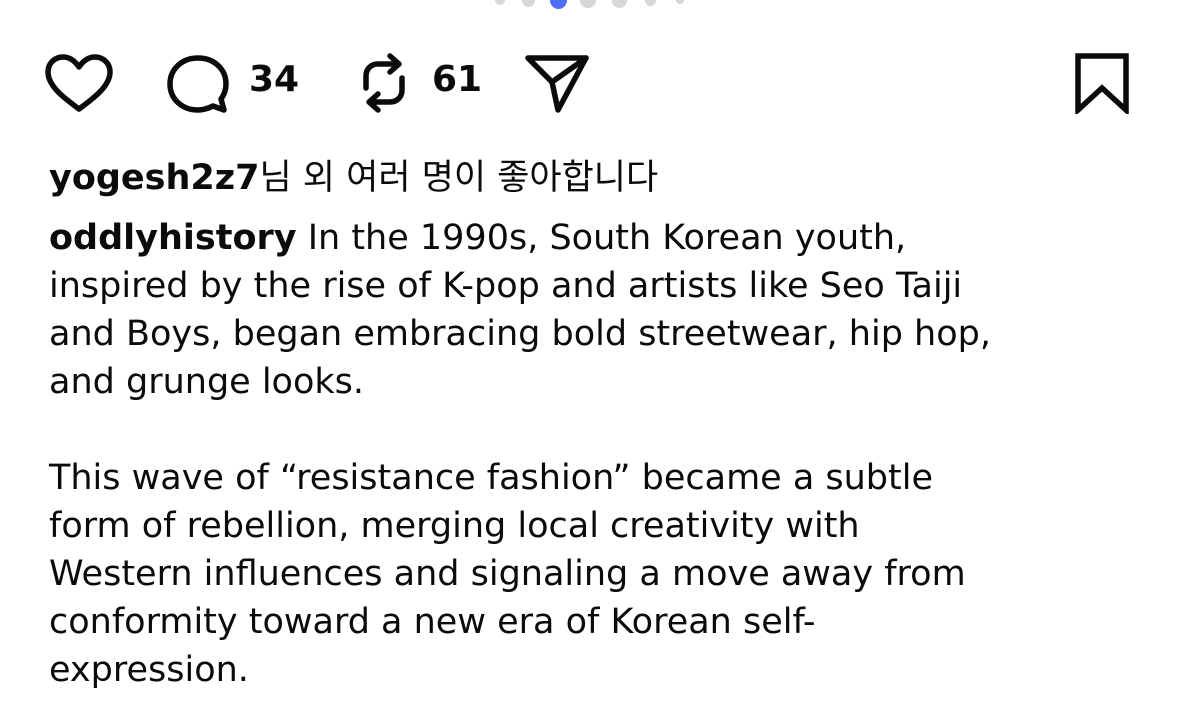  What do you see at coordinates (1102, 83) in the screenshot?
I see `bookmark-icon` at bounding box center [1102, 83].